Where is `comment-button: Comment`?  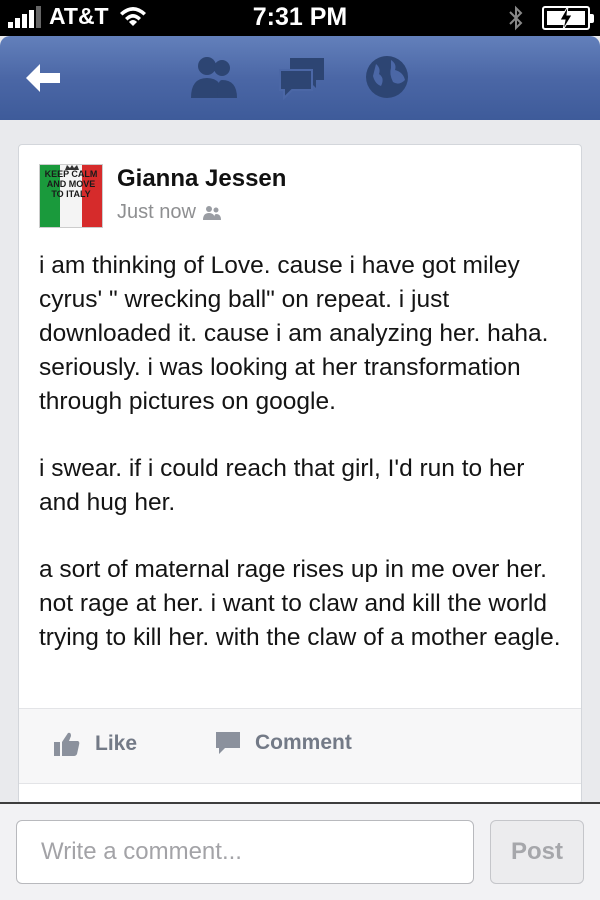
comment-button: Comment is located at coordinates (283, 743).